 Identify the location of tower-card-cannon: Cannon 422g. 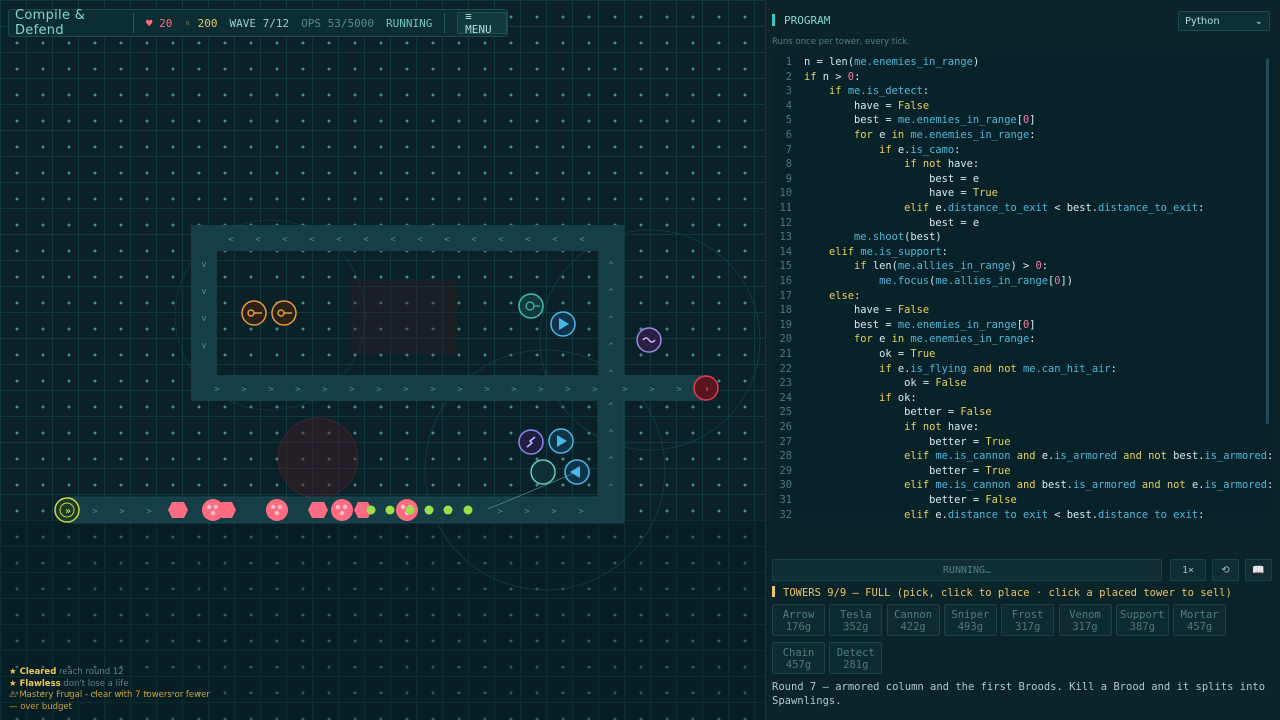
(913, 620).